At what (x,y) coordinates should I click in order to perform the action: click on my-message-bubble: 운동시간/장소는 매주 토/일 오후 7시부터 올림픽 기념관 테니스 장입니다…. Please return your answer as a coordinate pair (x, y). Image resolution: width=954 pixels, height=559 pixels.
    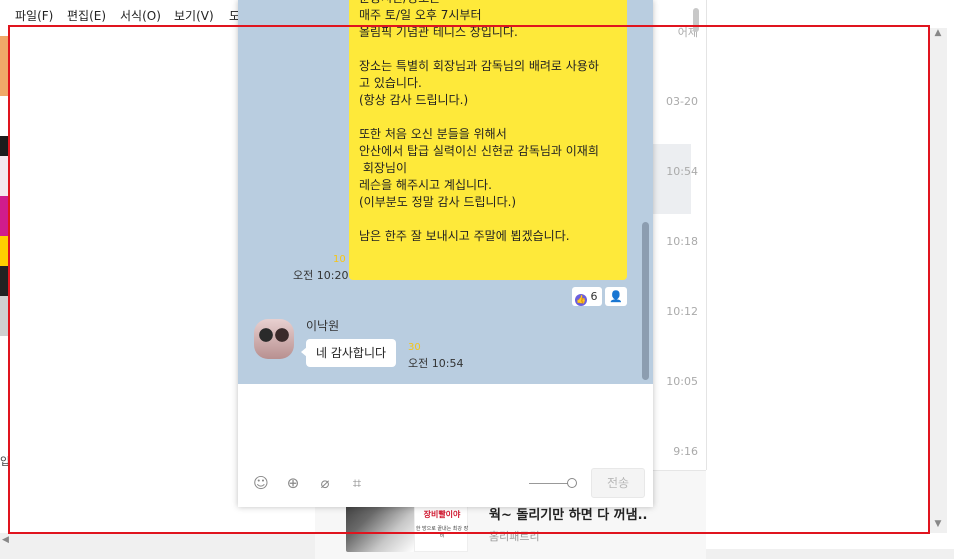
    Looking at the image, I should click on (488, 140).